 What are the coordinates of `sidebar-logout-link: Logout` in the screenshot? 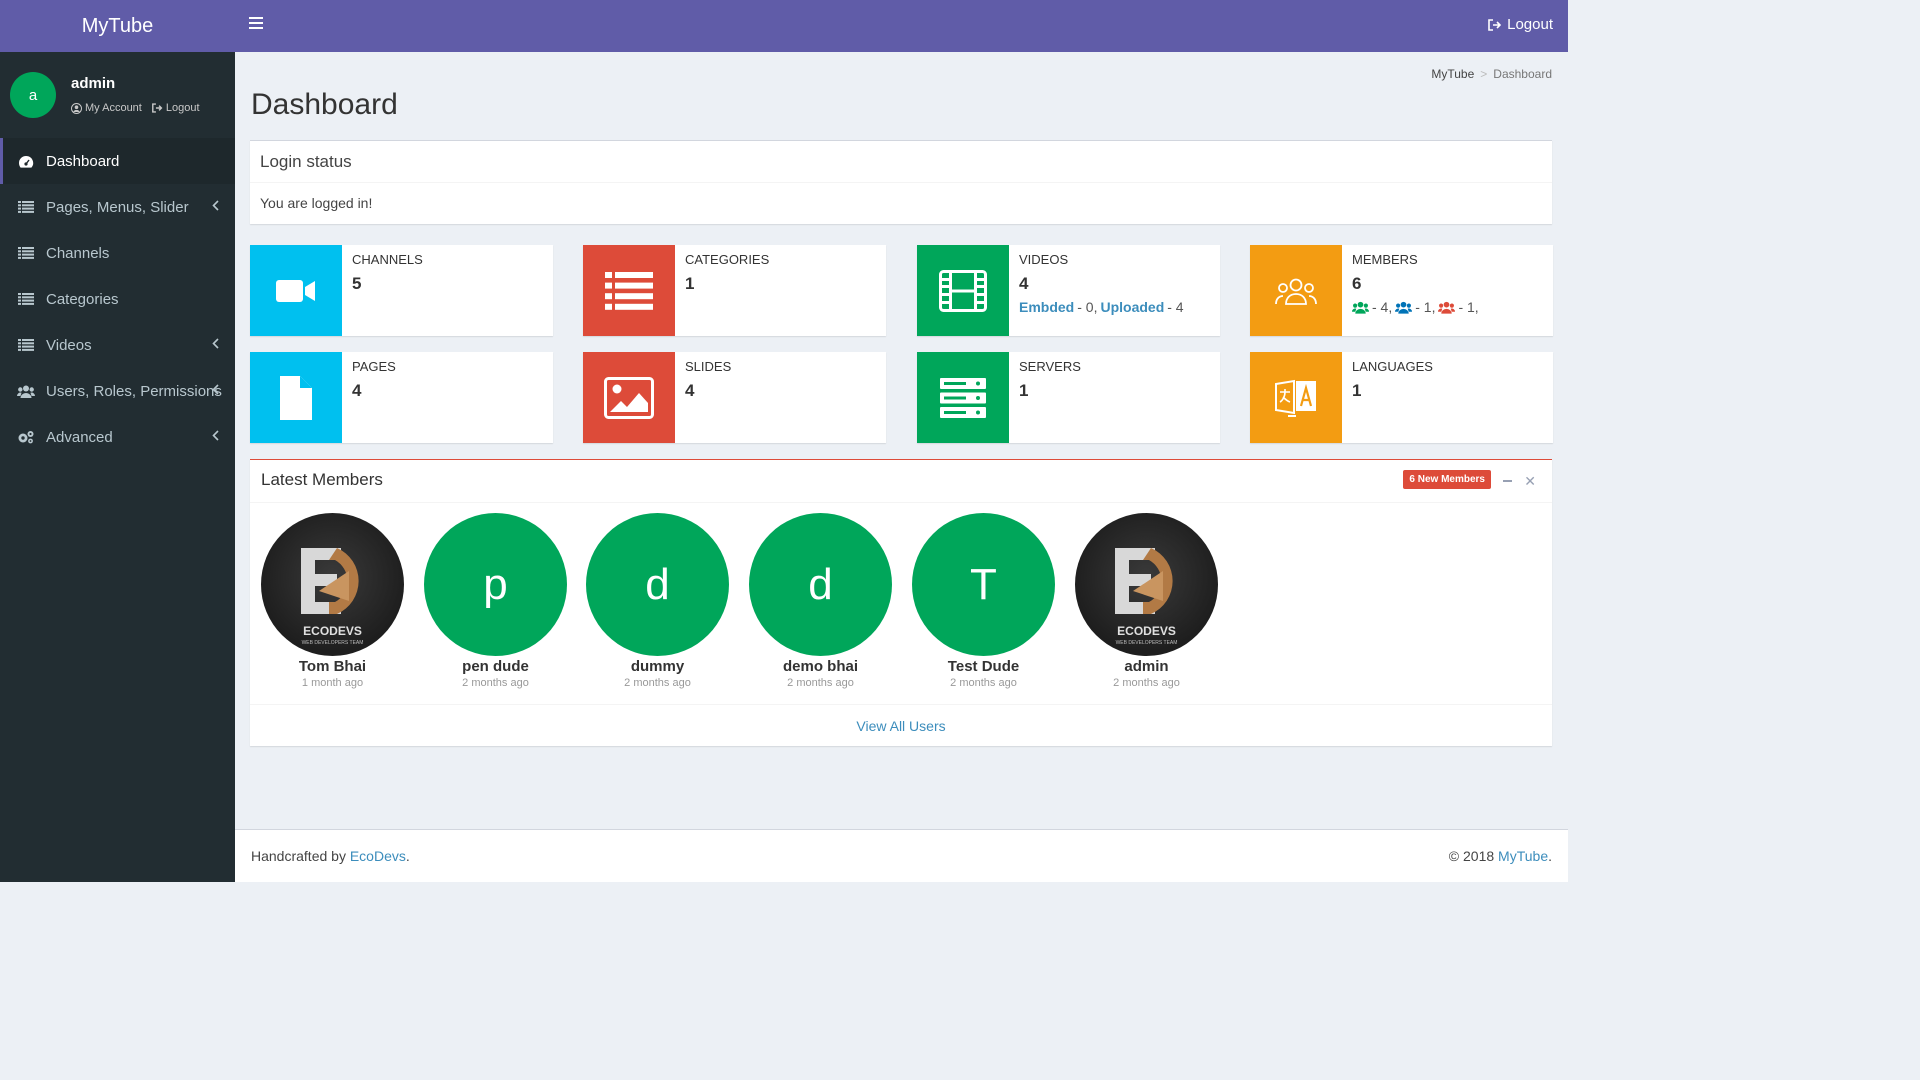 It's located at (175, 108).